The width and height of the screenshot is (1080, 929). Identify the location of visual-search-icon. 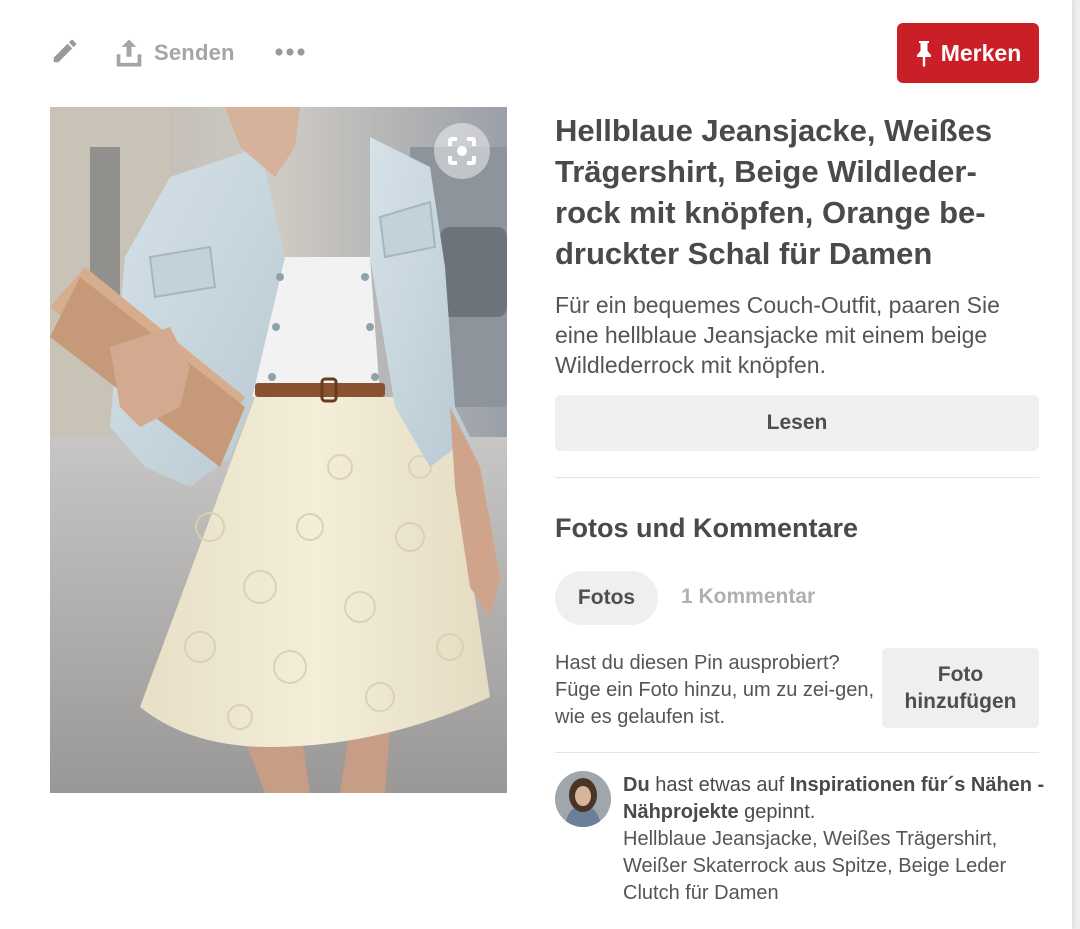
(462, 151).